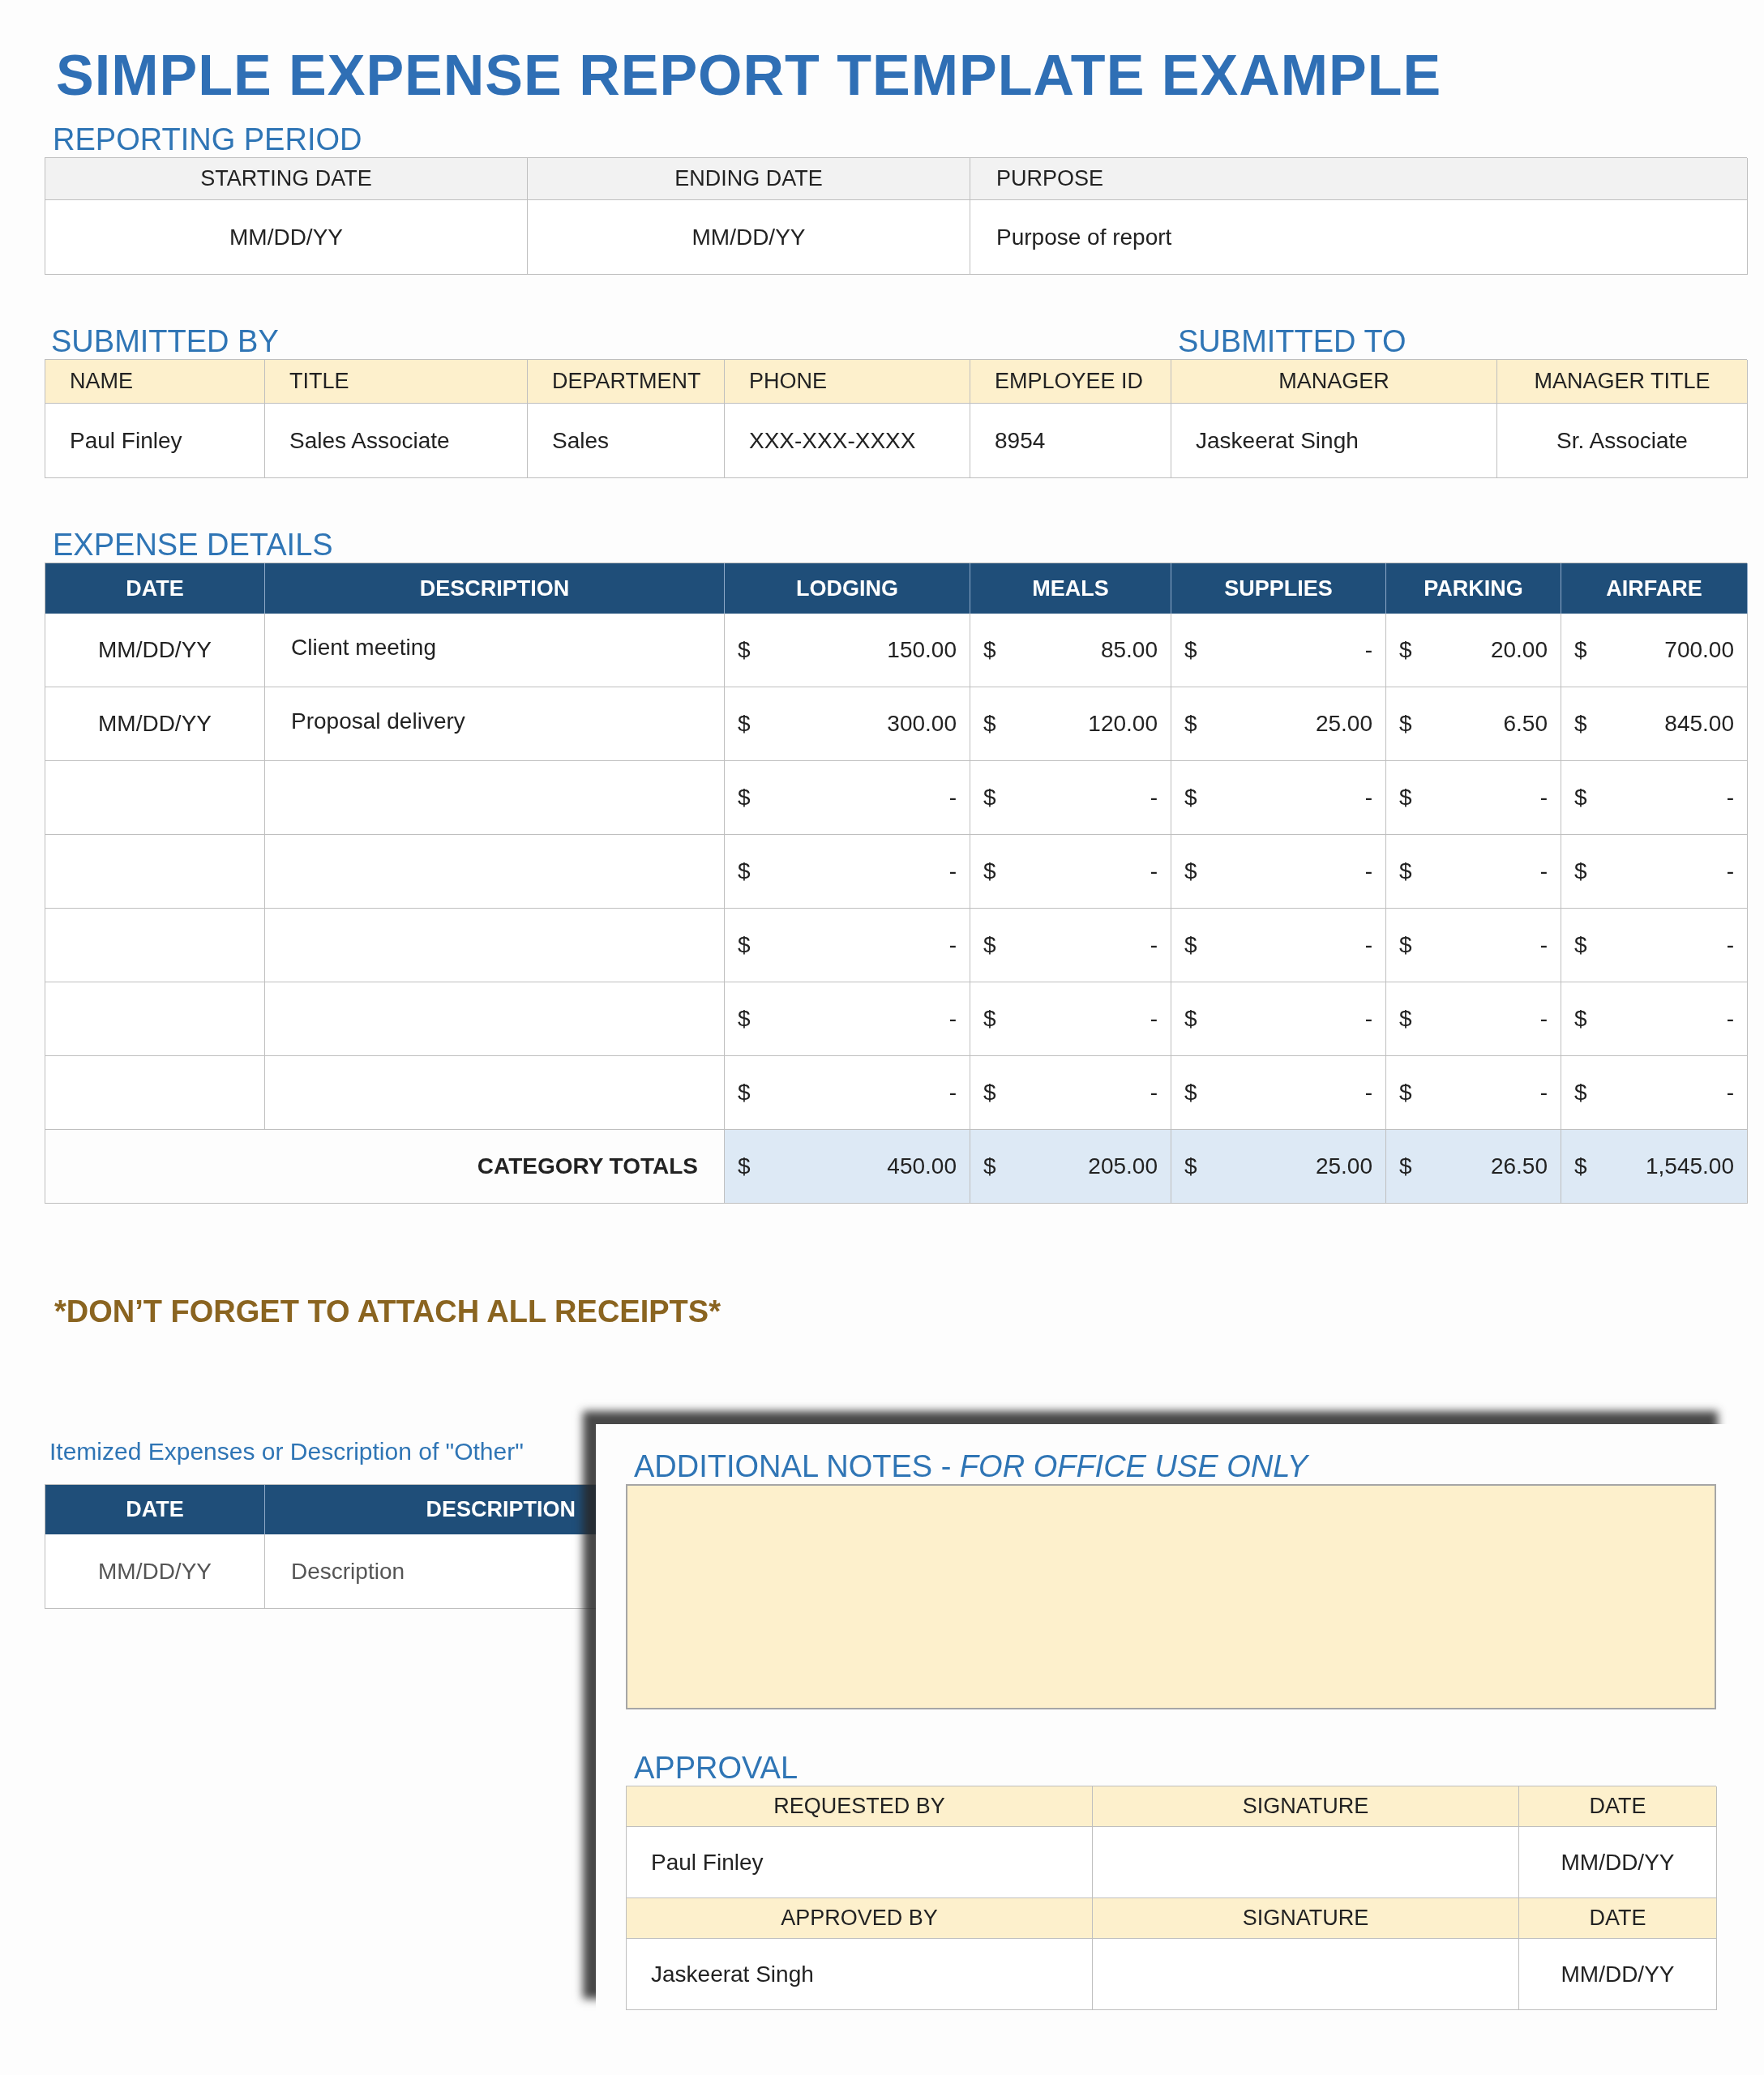 Image resolution: width=1764 pixels, height=2075 pixels. Describe the element at coordinates (1278, 588) in the screenshot. I see `table-header-cell: SUPPLIES` at that location.